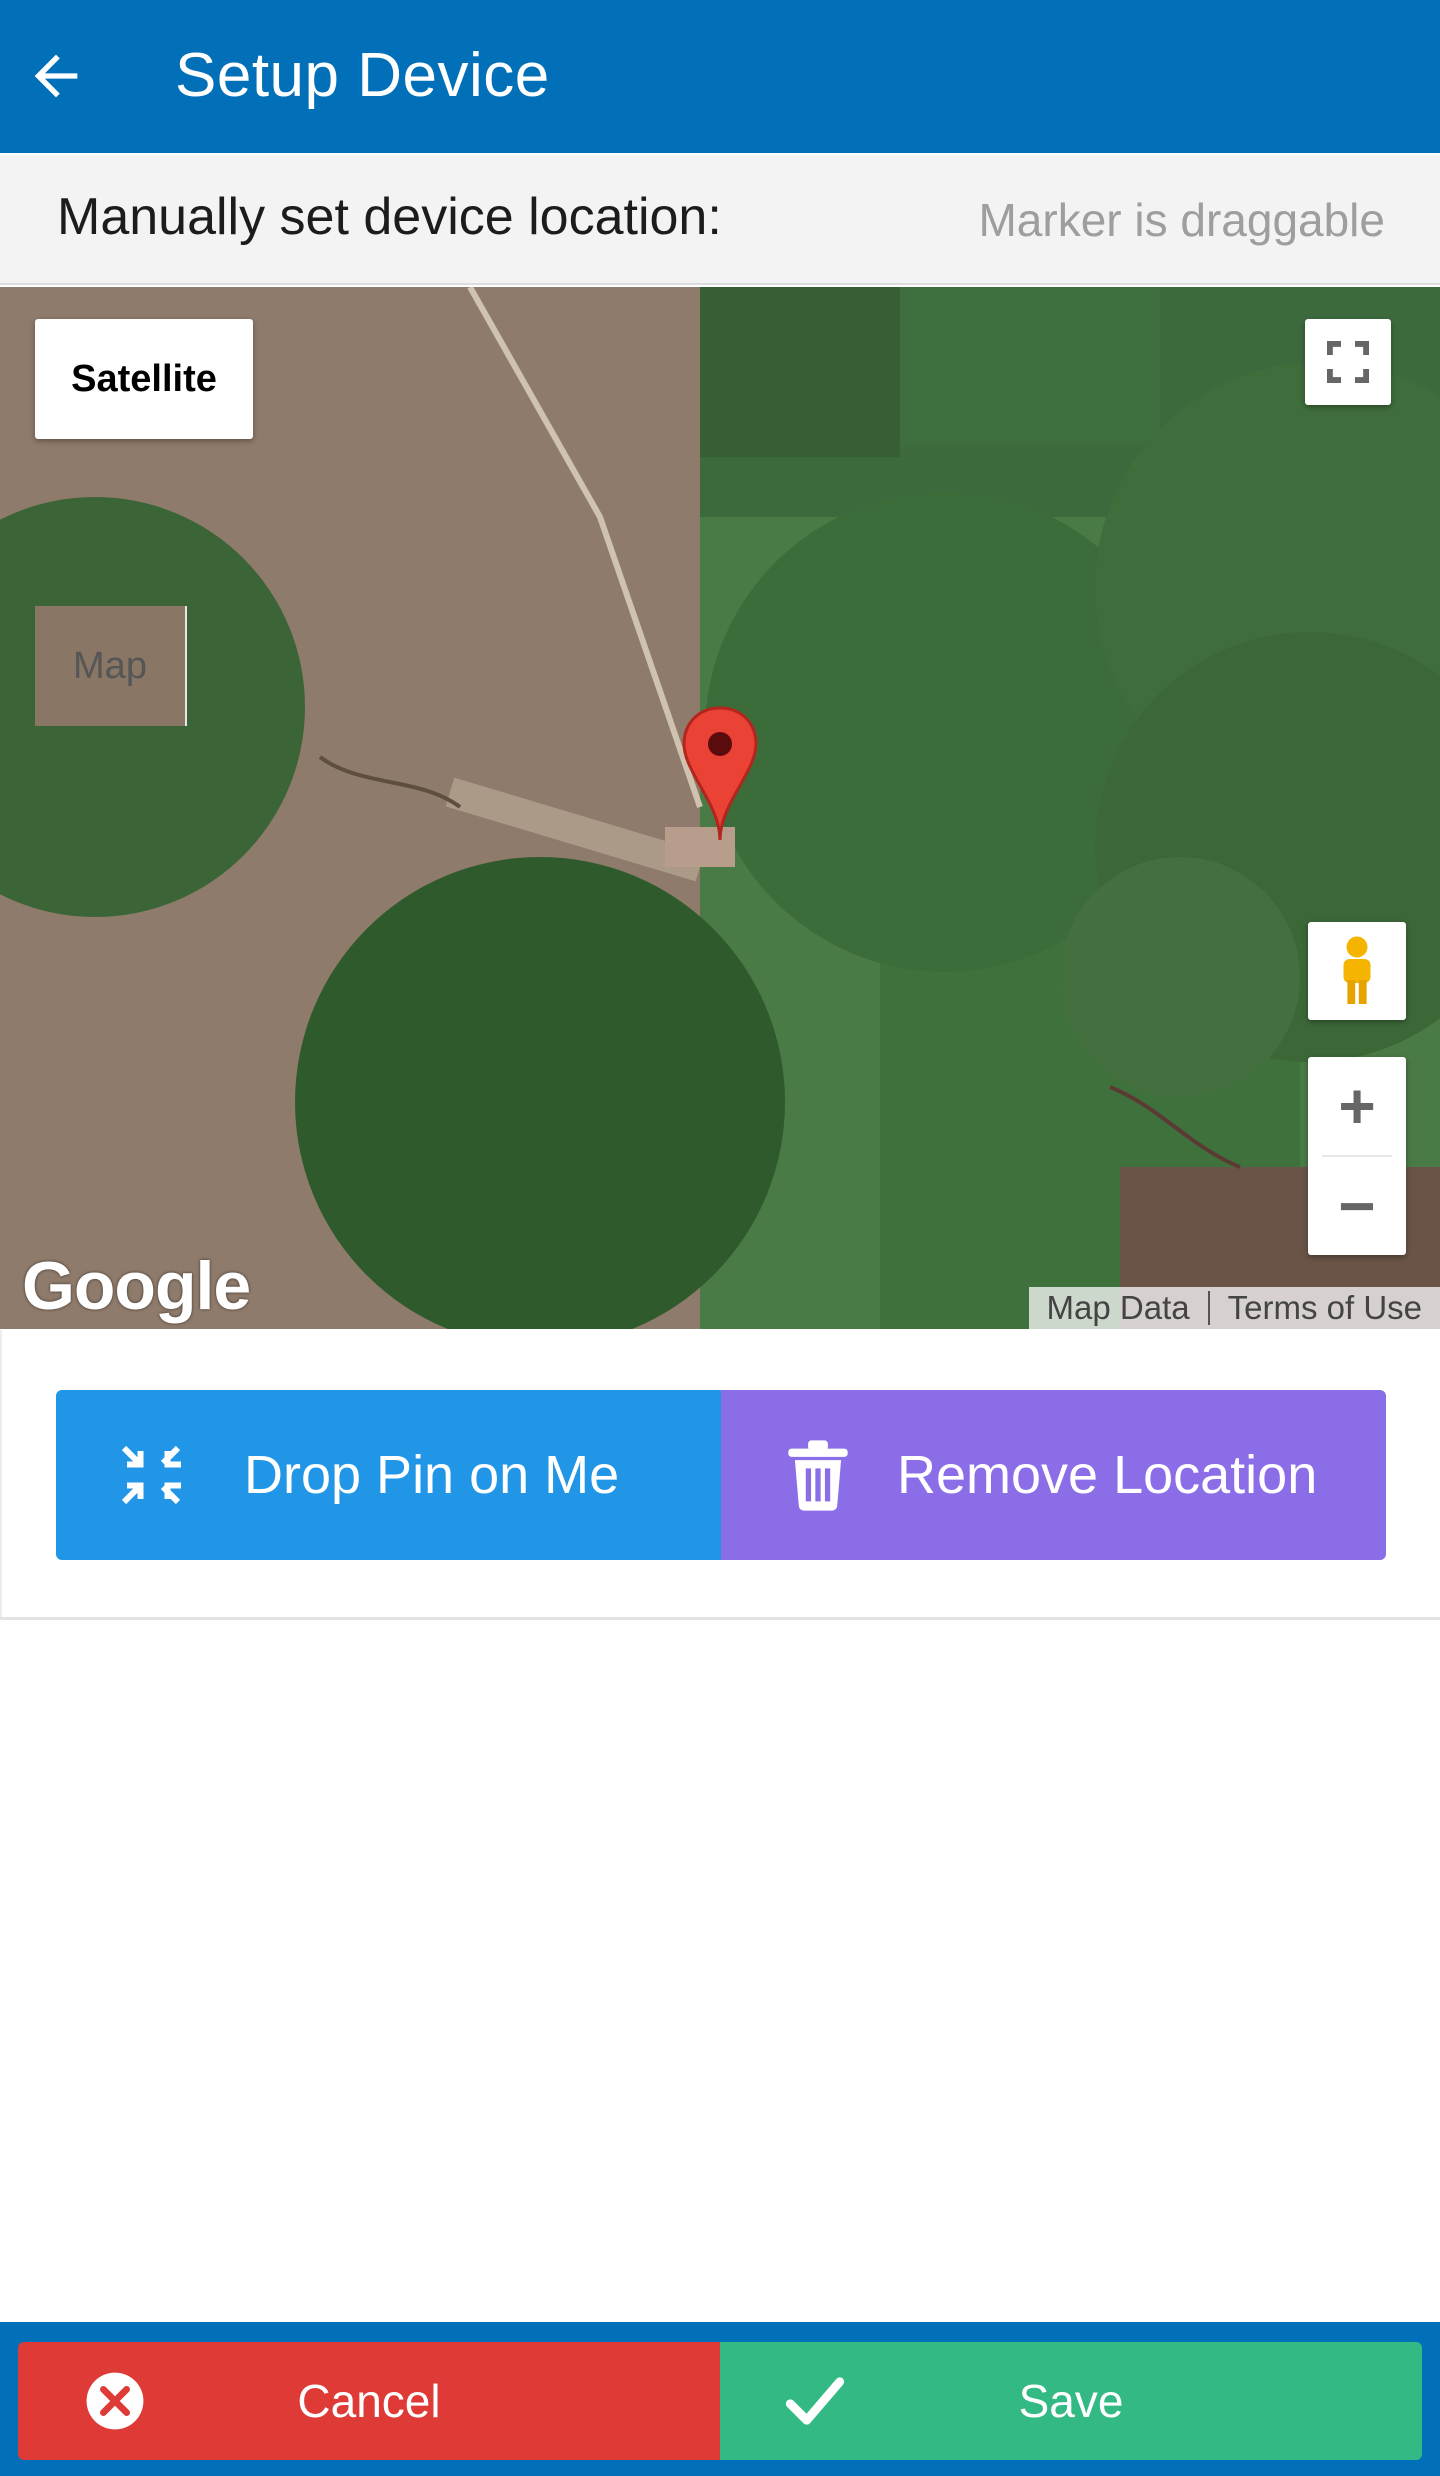  I want to click on footer-bar: Cancel Save, so click(720, 2399).